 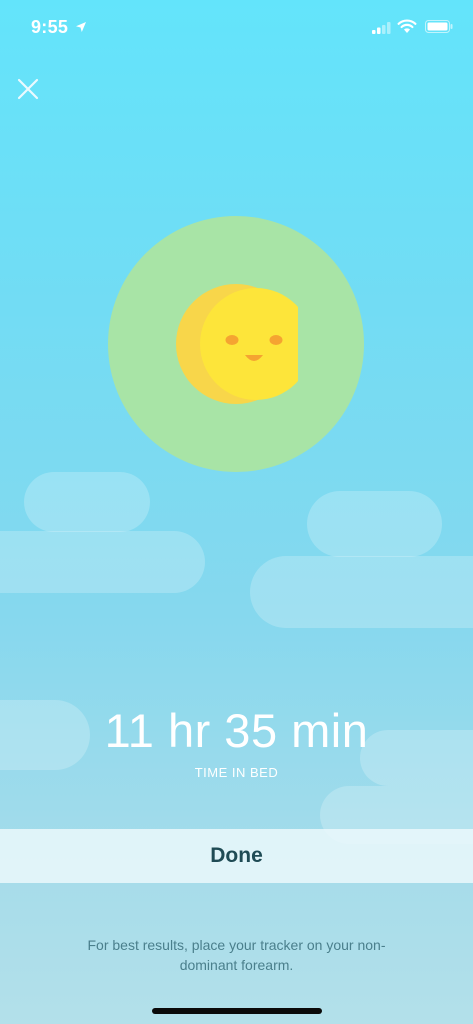 I want to click on status-time: 9:55, so click(x=50, y=27).